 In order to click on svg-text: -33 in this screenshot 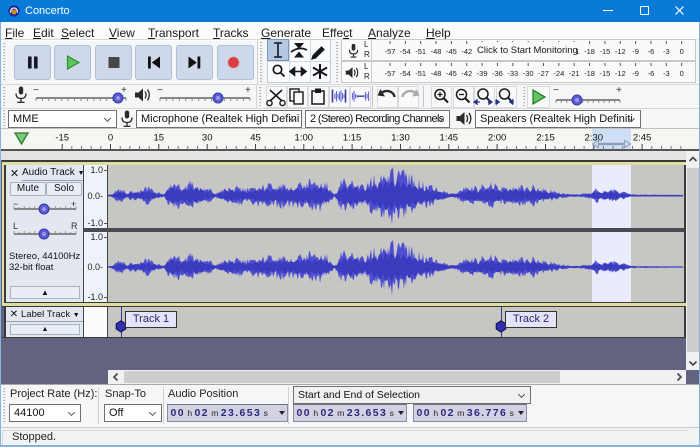, I will do `click(512, 73)`.